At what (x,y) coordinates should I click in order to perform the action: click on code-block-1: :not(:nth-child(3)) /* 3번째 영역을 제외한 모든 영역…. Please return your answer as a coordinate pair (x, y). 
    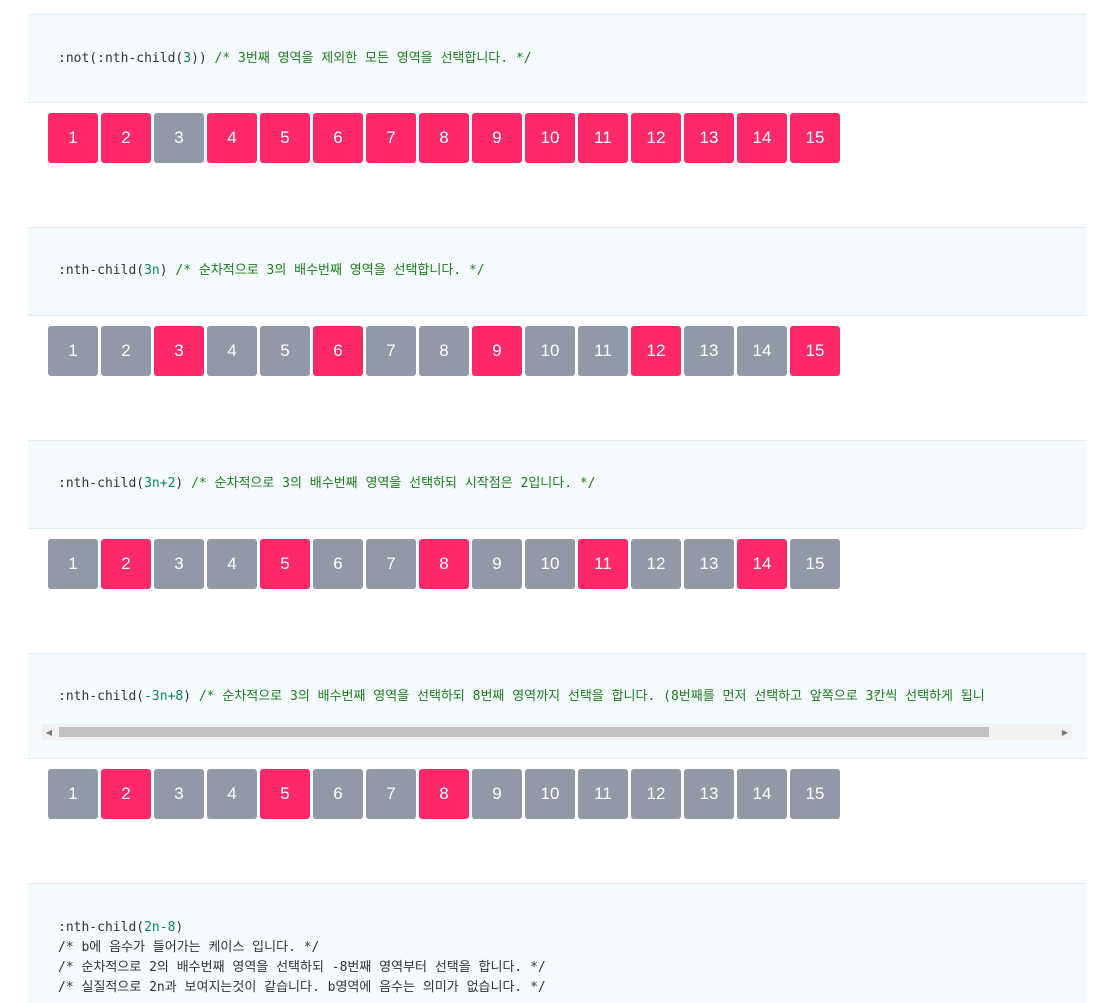
    Looking at the image, I should click on (557, 58).